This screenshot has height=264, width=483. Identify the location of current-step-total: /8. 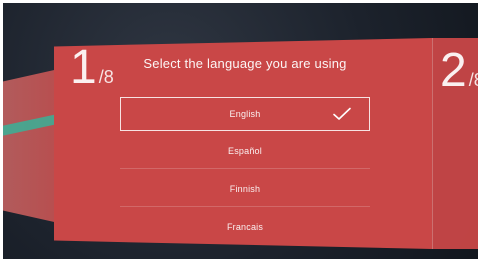
(106, 77).